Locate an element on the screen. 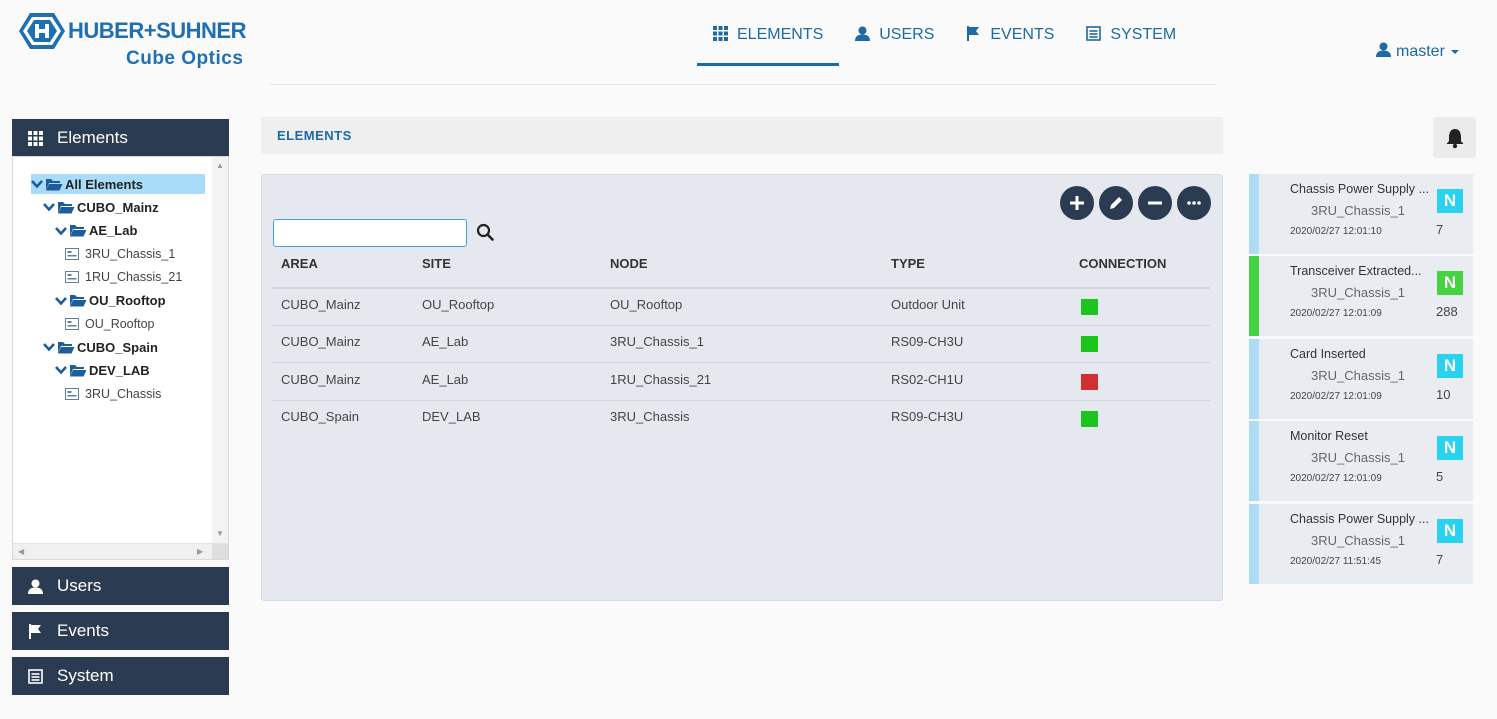 This screenshot has width=1497, height=719. column-header-node: NODE is located at coordinates (629, 263).